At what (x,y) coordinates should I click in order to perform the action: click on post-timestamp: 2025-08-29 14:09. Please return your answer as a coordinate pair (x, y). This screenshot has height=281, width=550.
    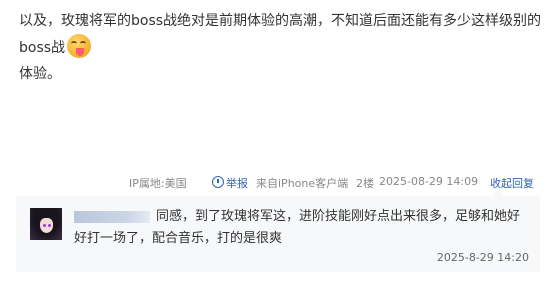
    Looking at the image, I should click on (429, 181).